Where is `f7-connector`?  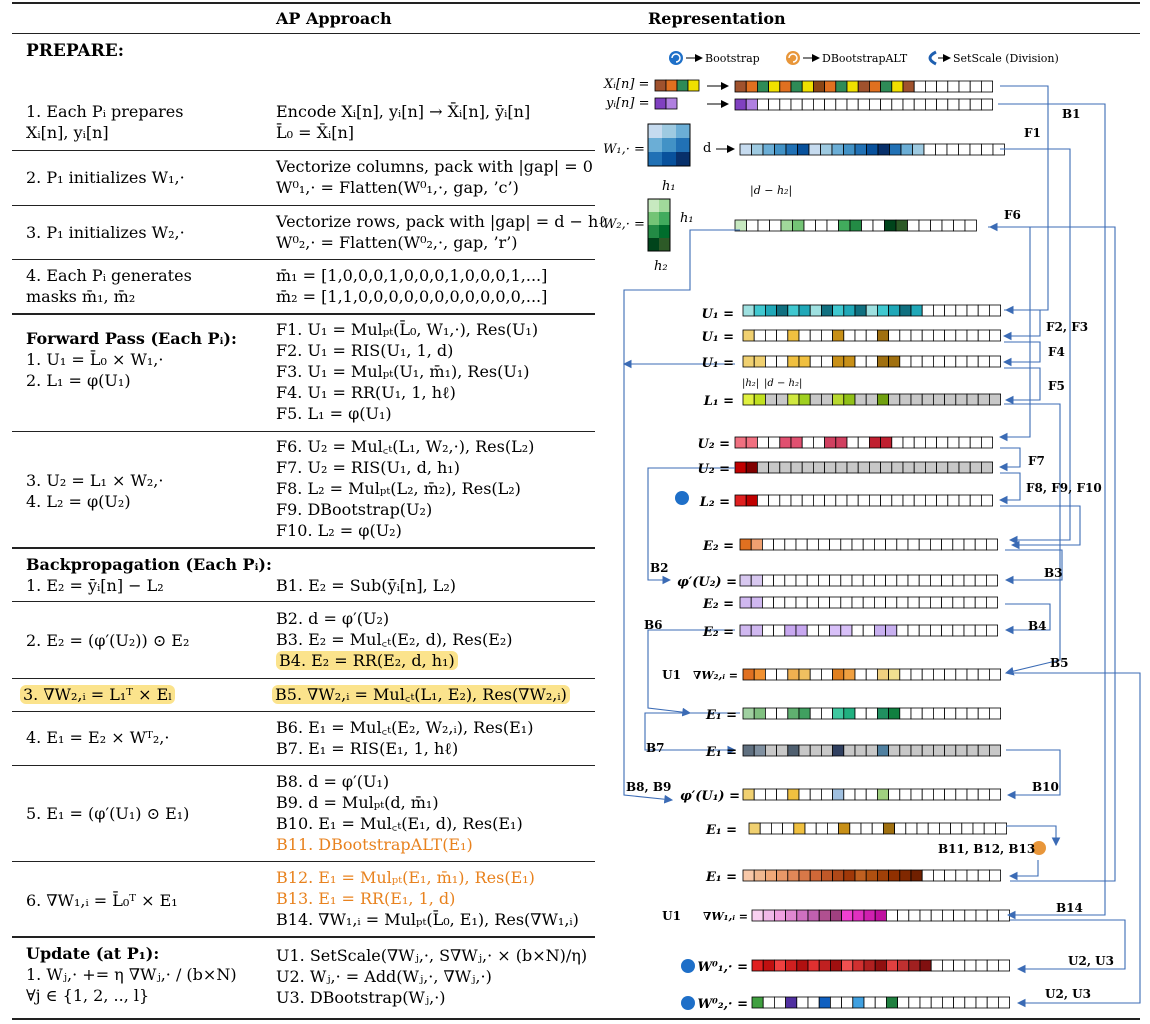 f7-connector is located at coordinates (1009, 459).